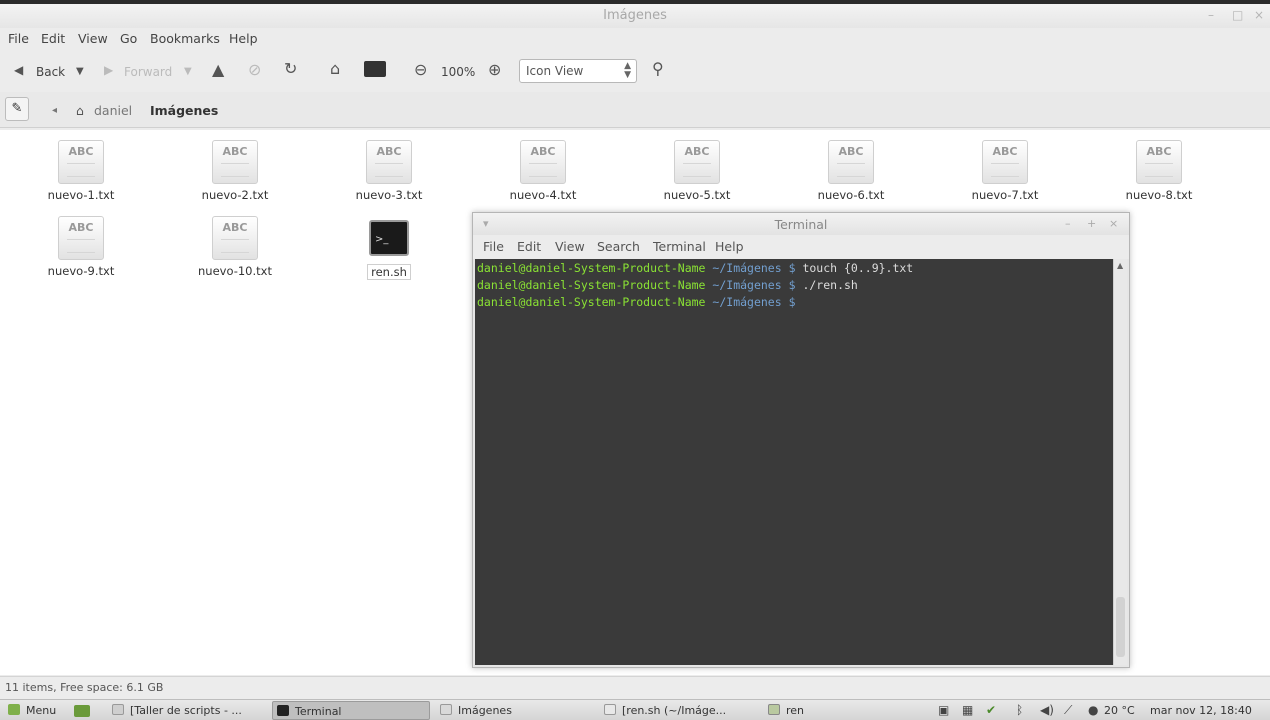  Describe the element at coordinates (1120, 627) in the screenshot. I see `scrollbar-thumb` at that location.